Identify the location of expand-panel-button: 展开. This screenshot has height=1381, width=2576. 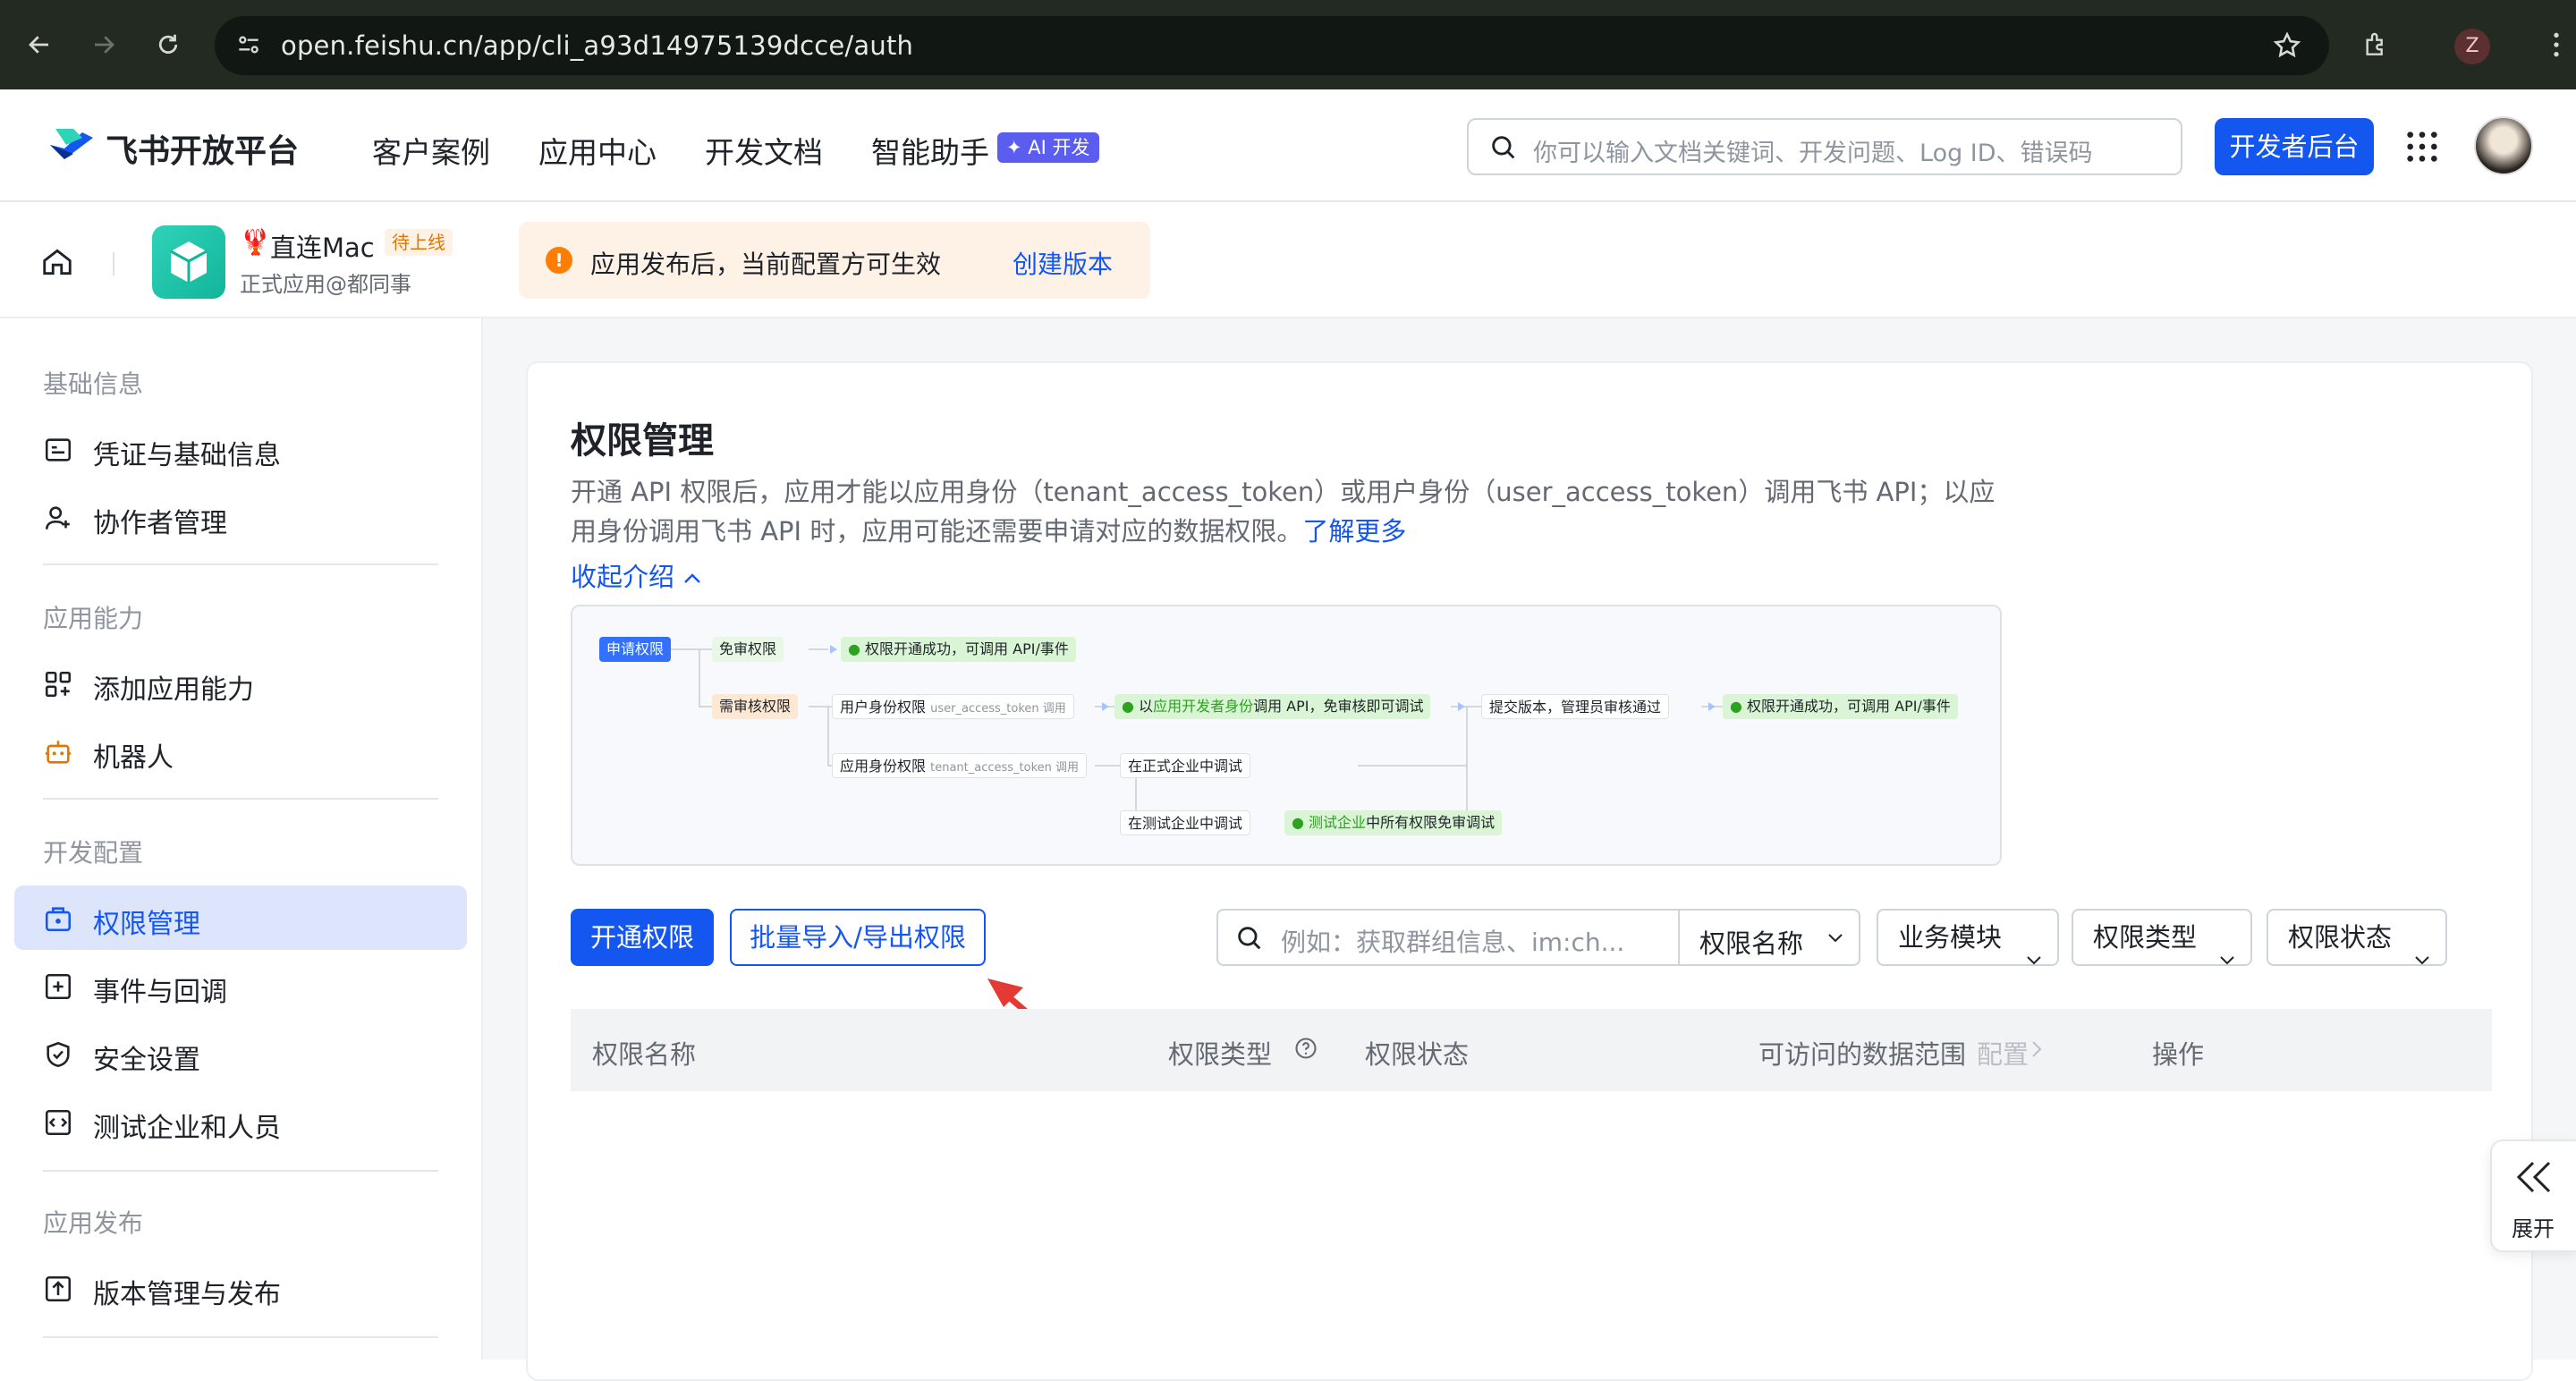
(2533, 1196).